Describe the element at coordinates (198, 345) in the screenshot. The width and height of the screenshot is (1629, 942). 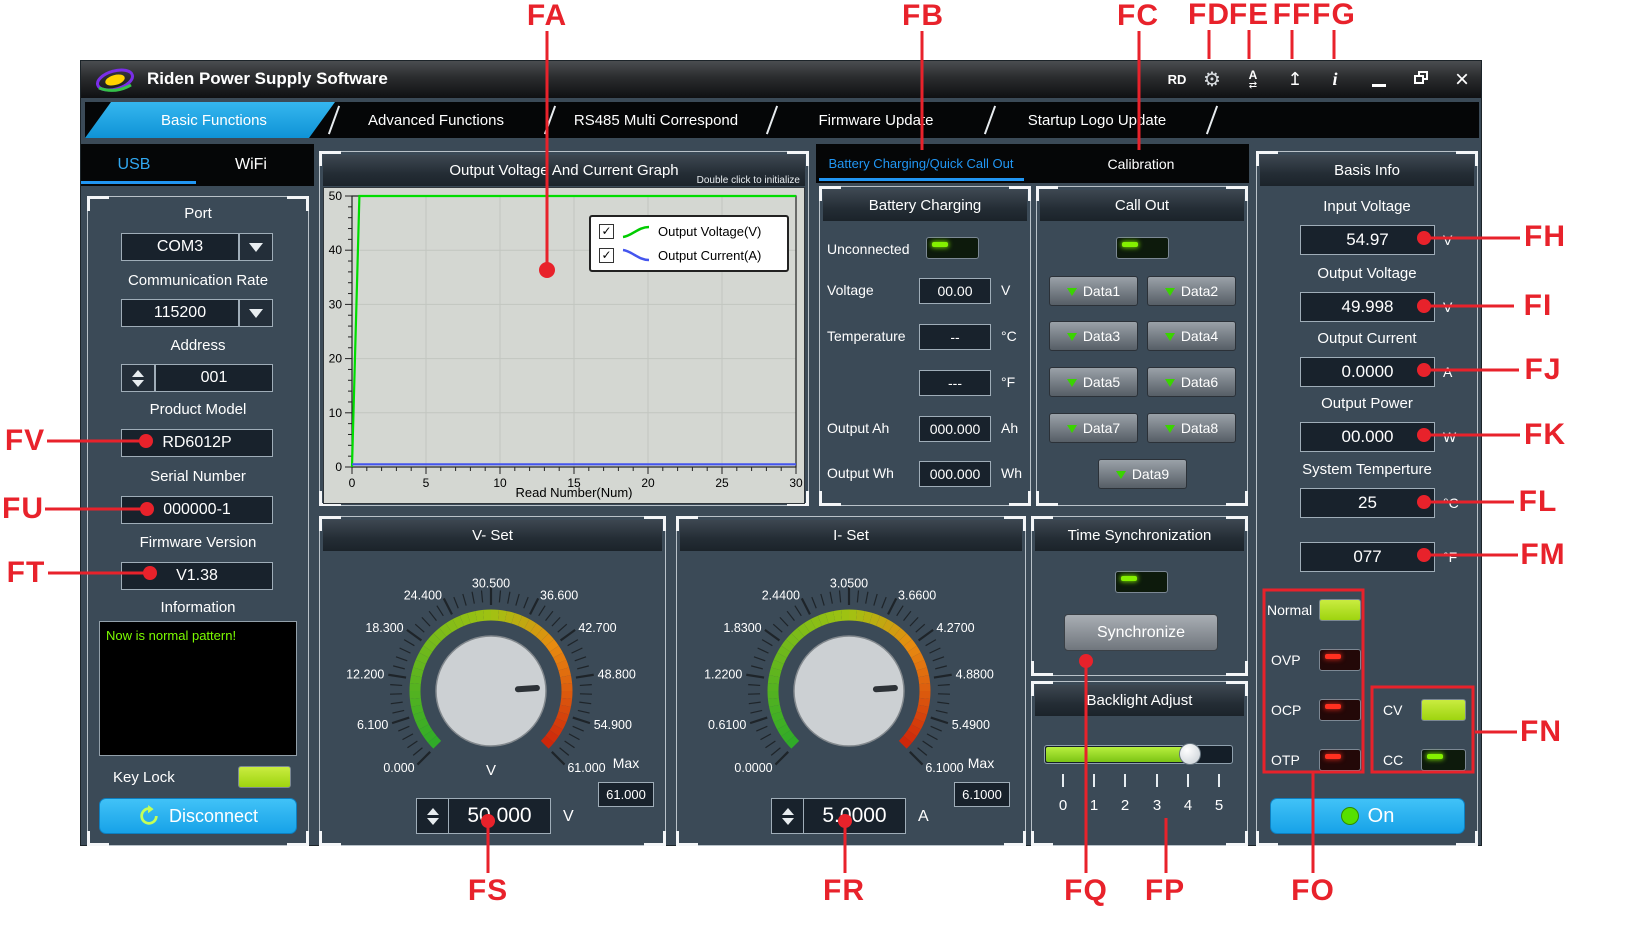
I see `address-label: Address` at that location.